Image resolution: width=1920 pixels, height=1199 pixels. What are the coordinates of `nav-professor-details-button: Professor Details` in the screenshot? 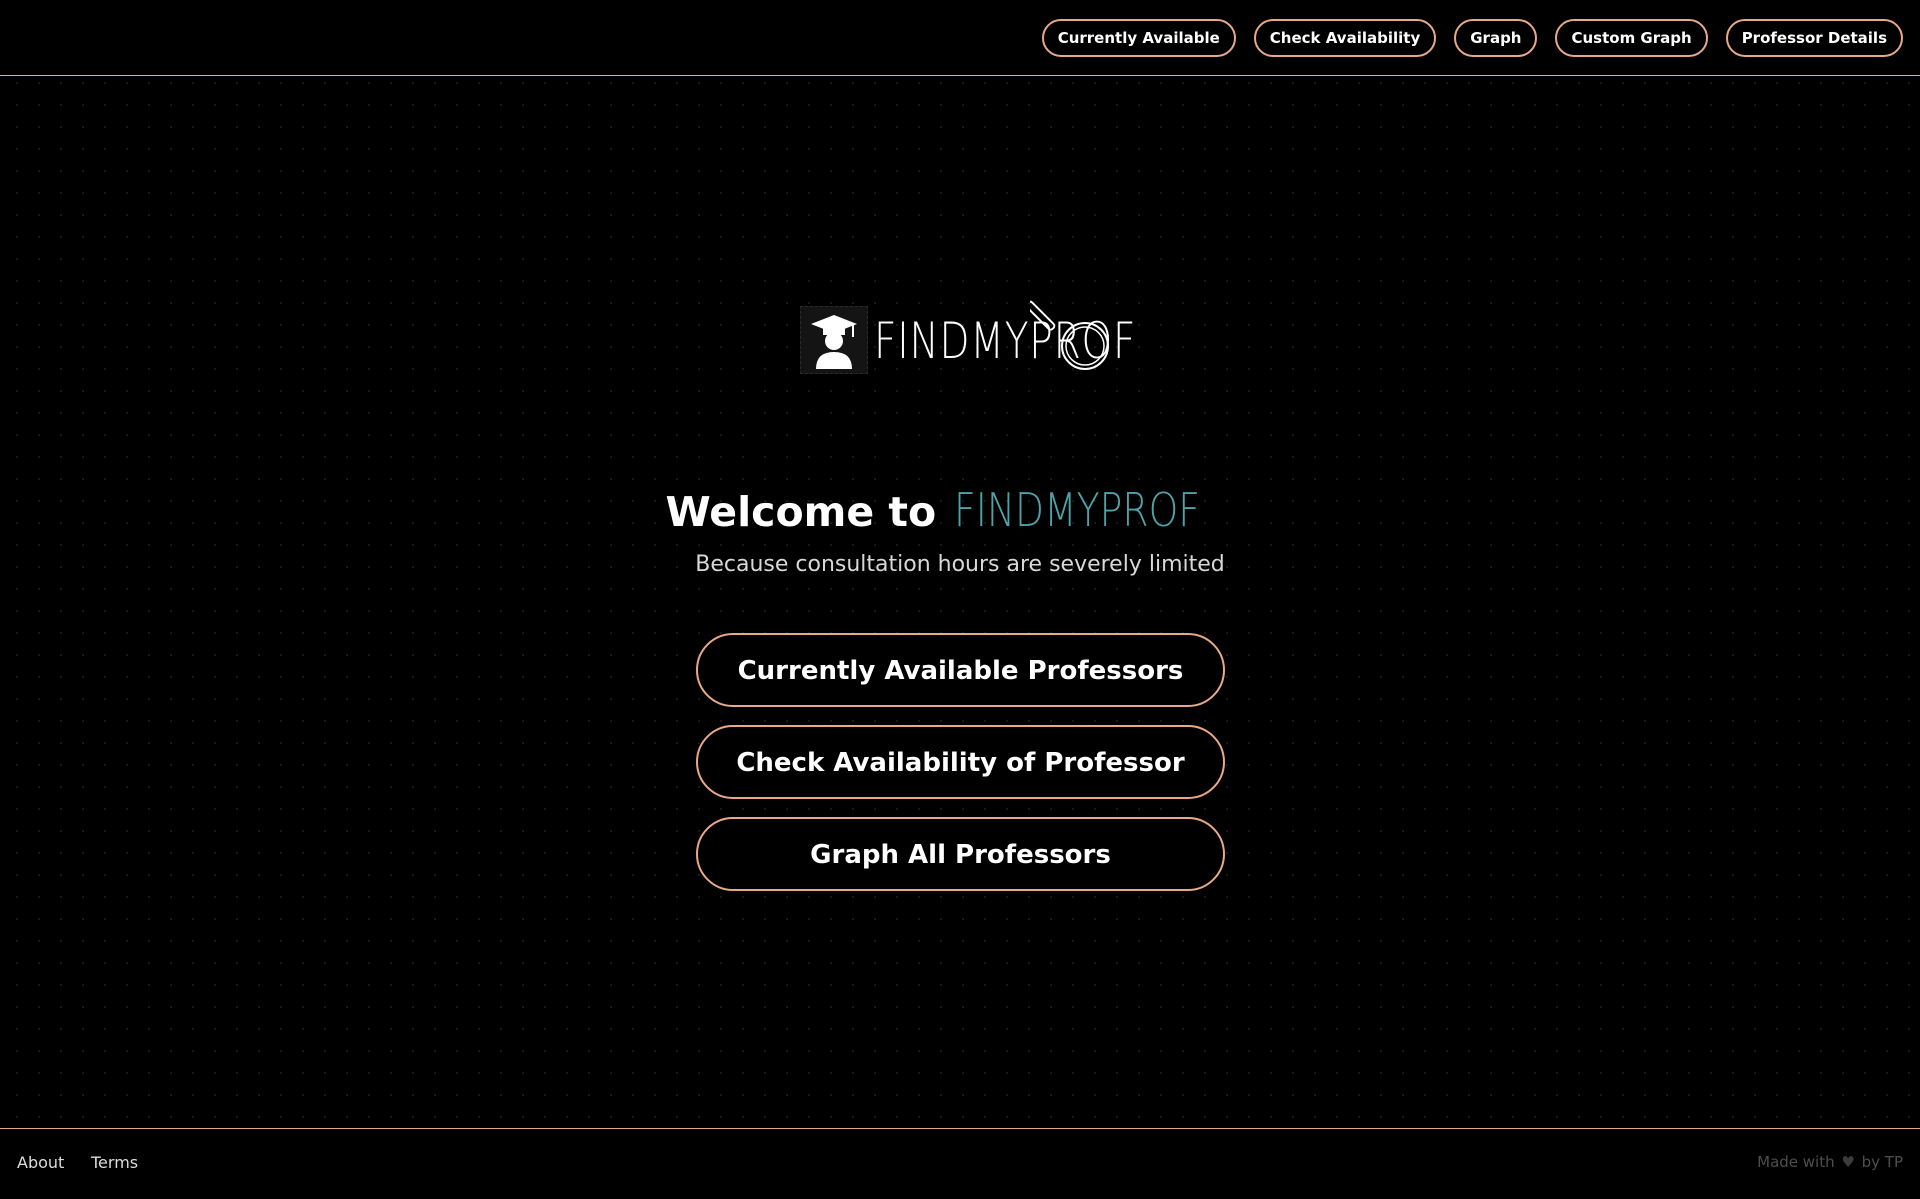 It's located at (1814, 38).